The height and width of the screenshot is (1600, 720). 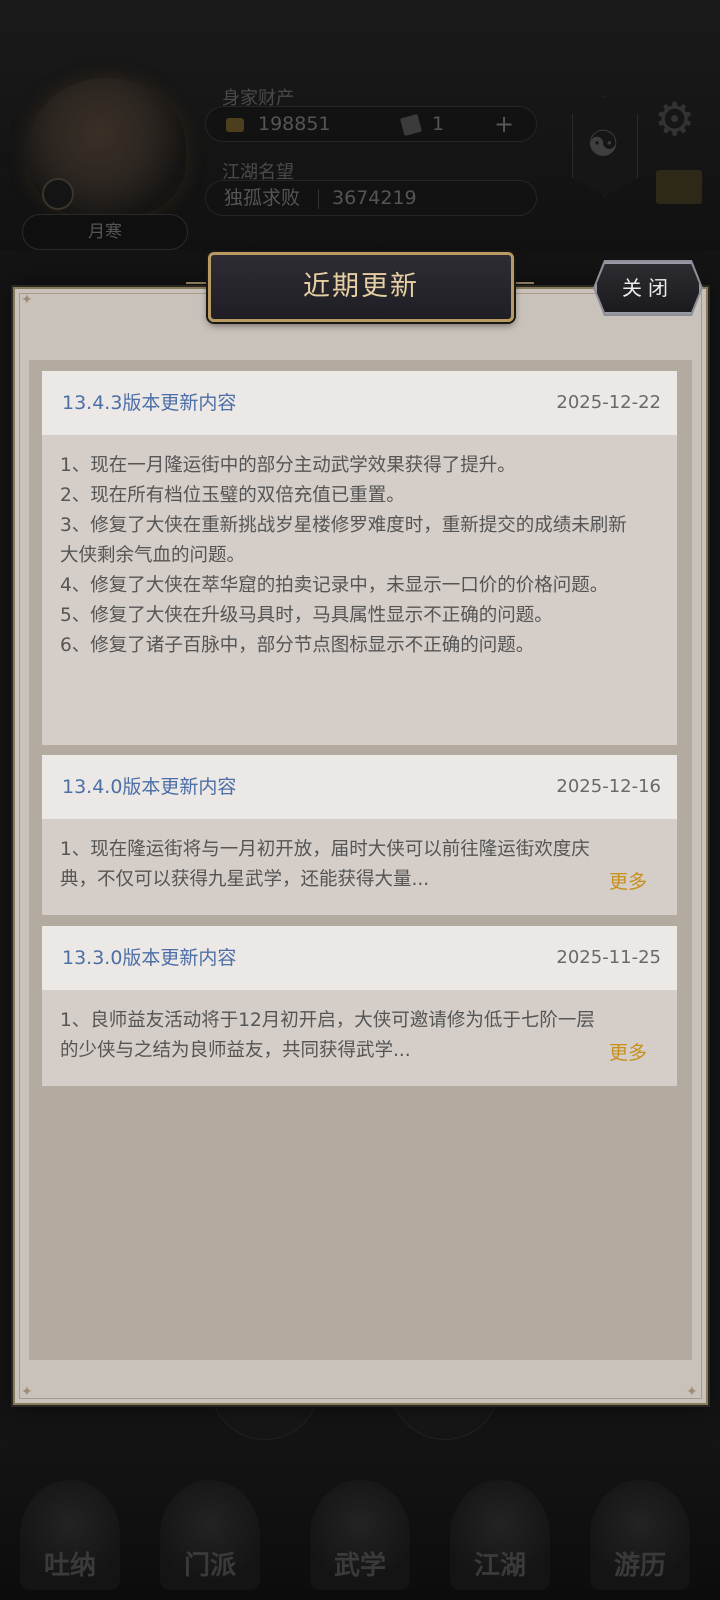 What do you see at coordinates (499, 1566) in the screenshot?
I see `nav-label: 江湖` at bounding box center [499, 1566].